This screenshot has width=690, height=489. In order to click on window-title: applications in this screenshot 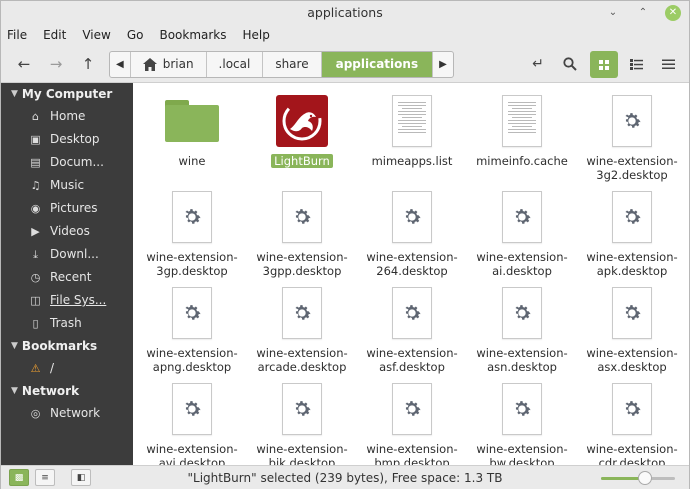, I will do `click(345, 12)`.